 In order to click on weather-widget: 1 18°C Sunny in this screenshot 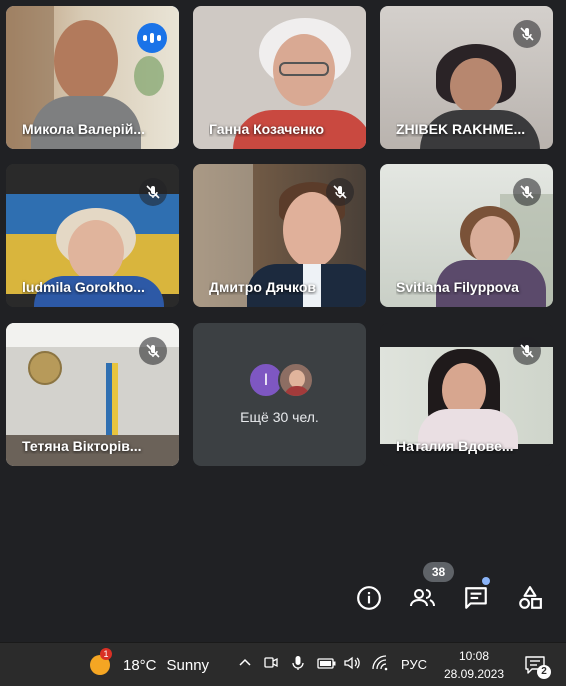, I will do `click(149, 662)`.